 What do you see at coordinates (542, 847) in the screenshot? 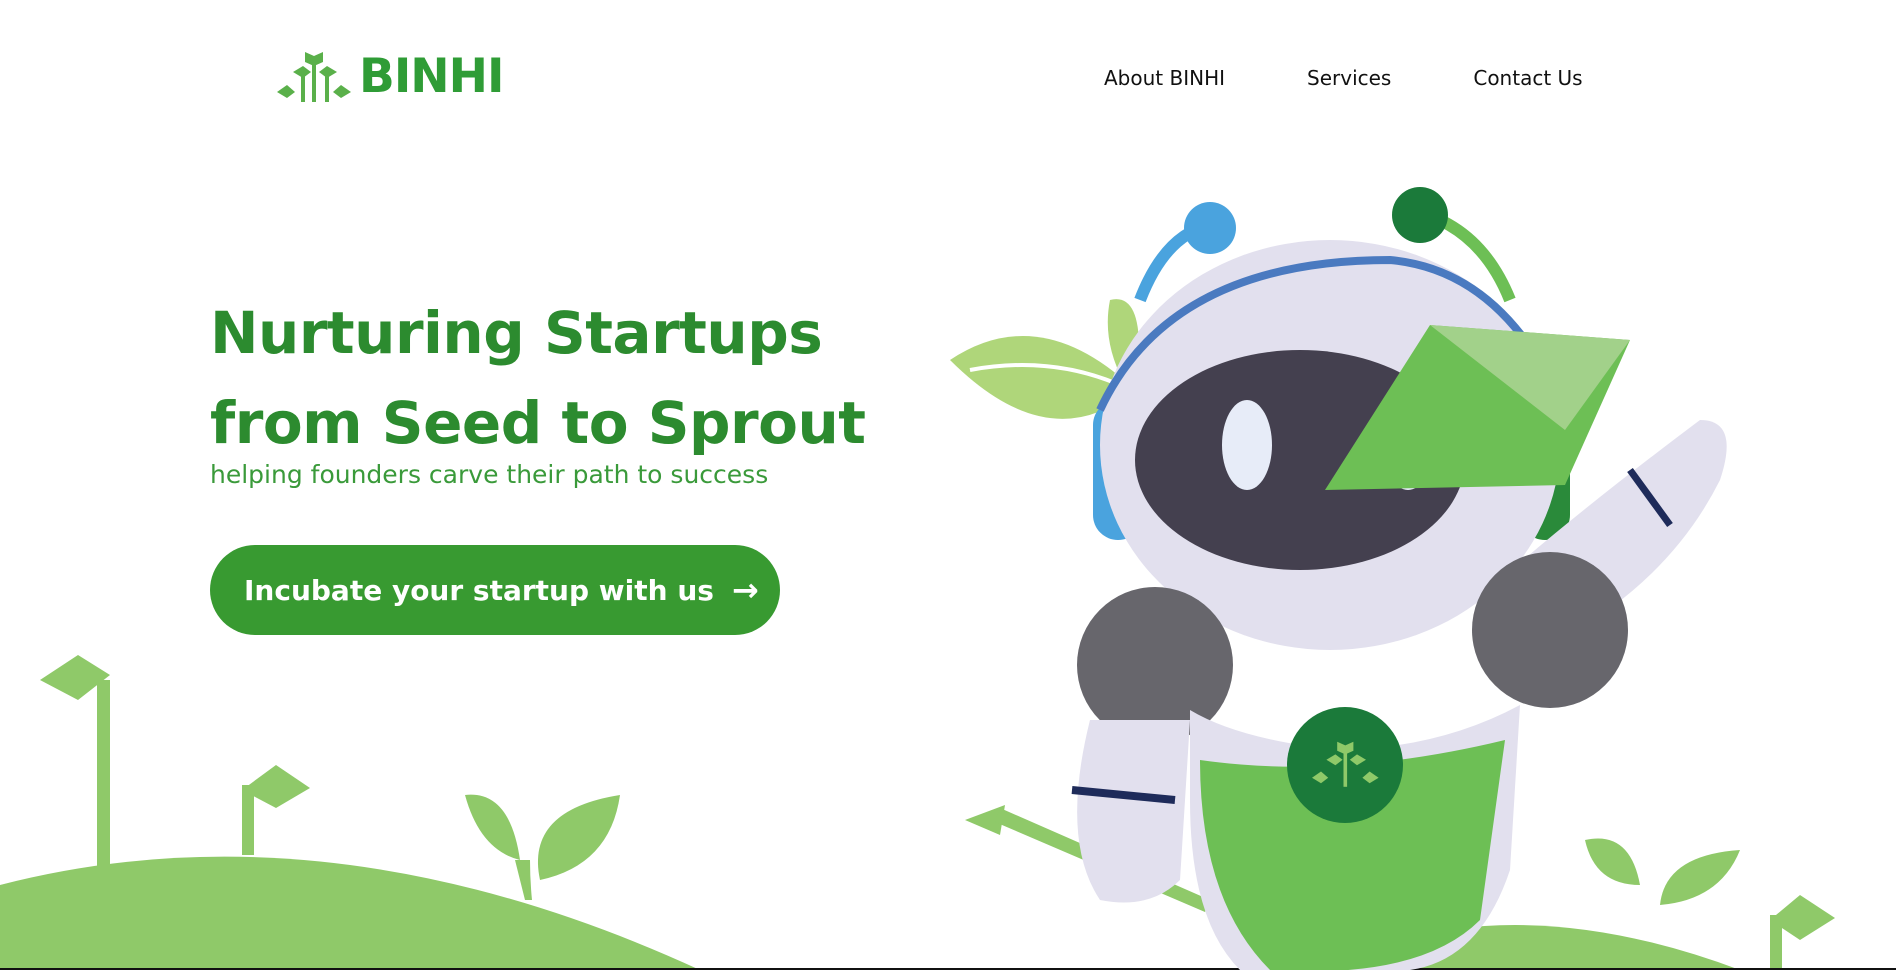
I see `leaf-sprout-icon` at bounding box center [542, 847].